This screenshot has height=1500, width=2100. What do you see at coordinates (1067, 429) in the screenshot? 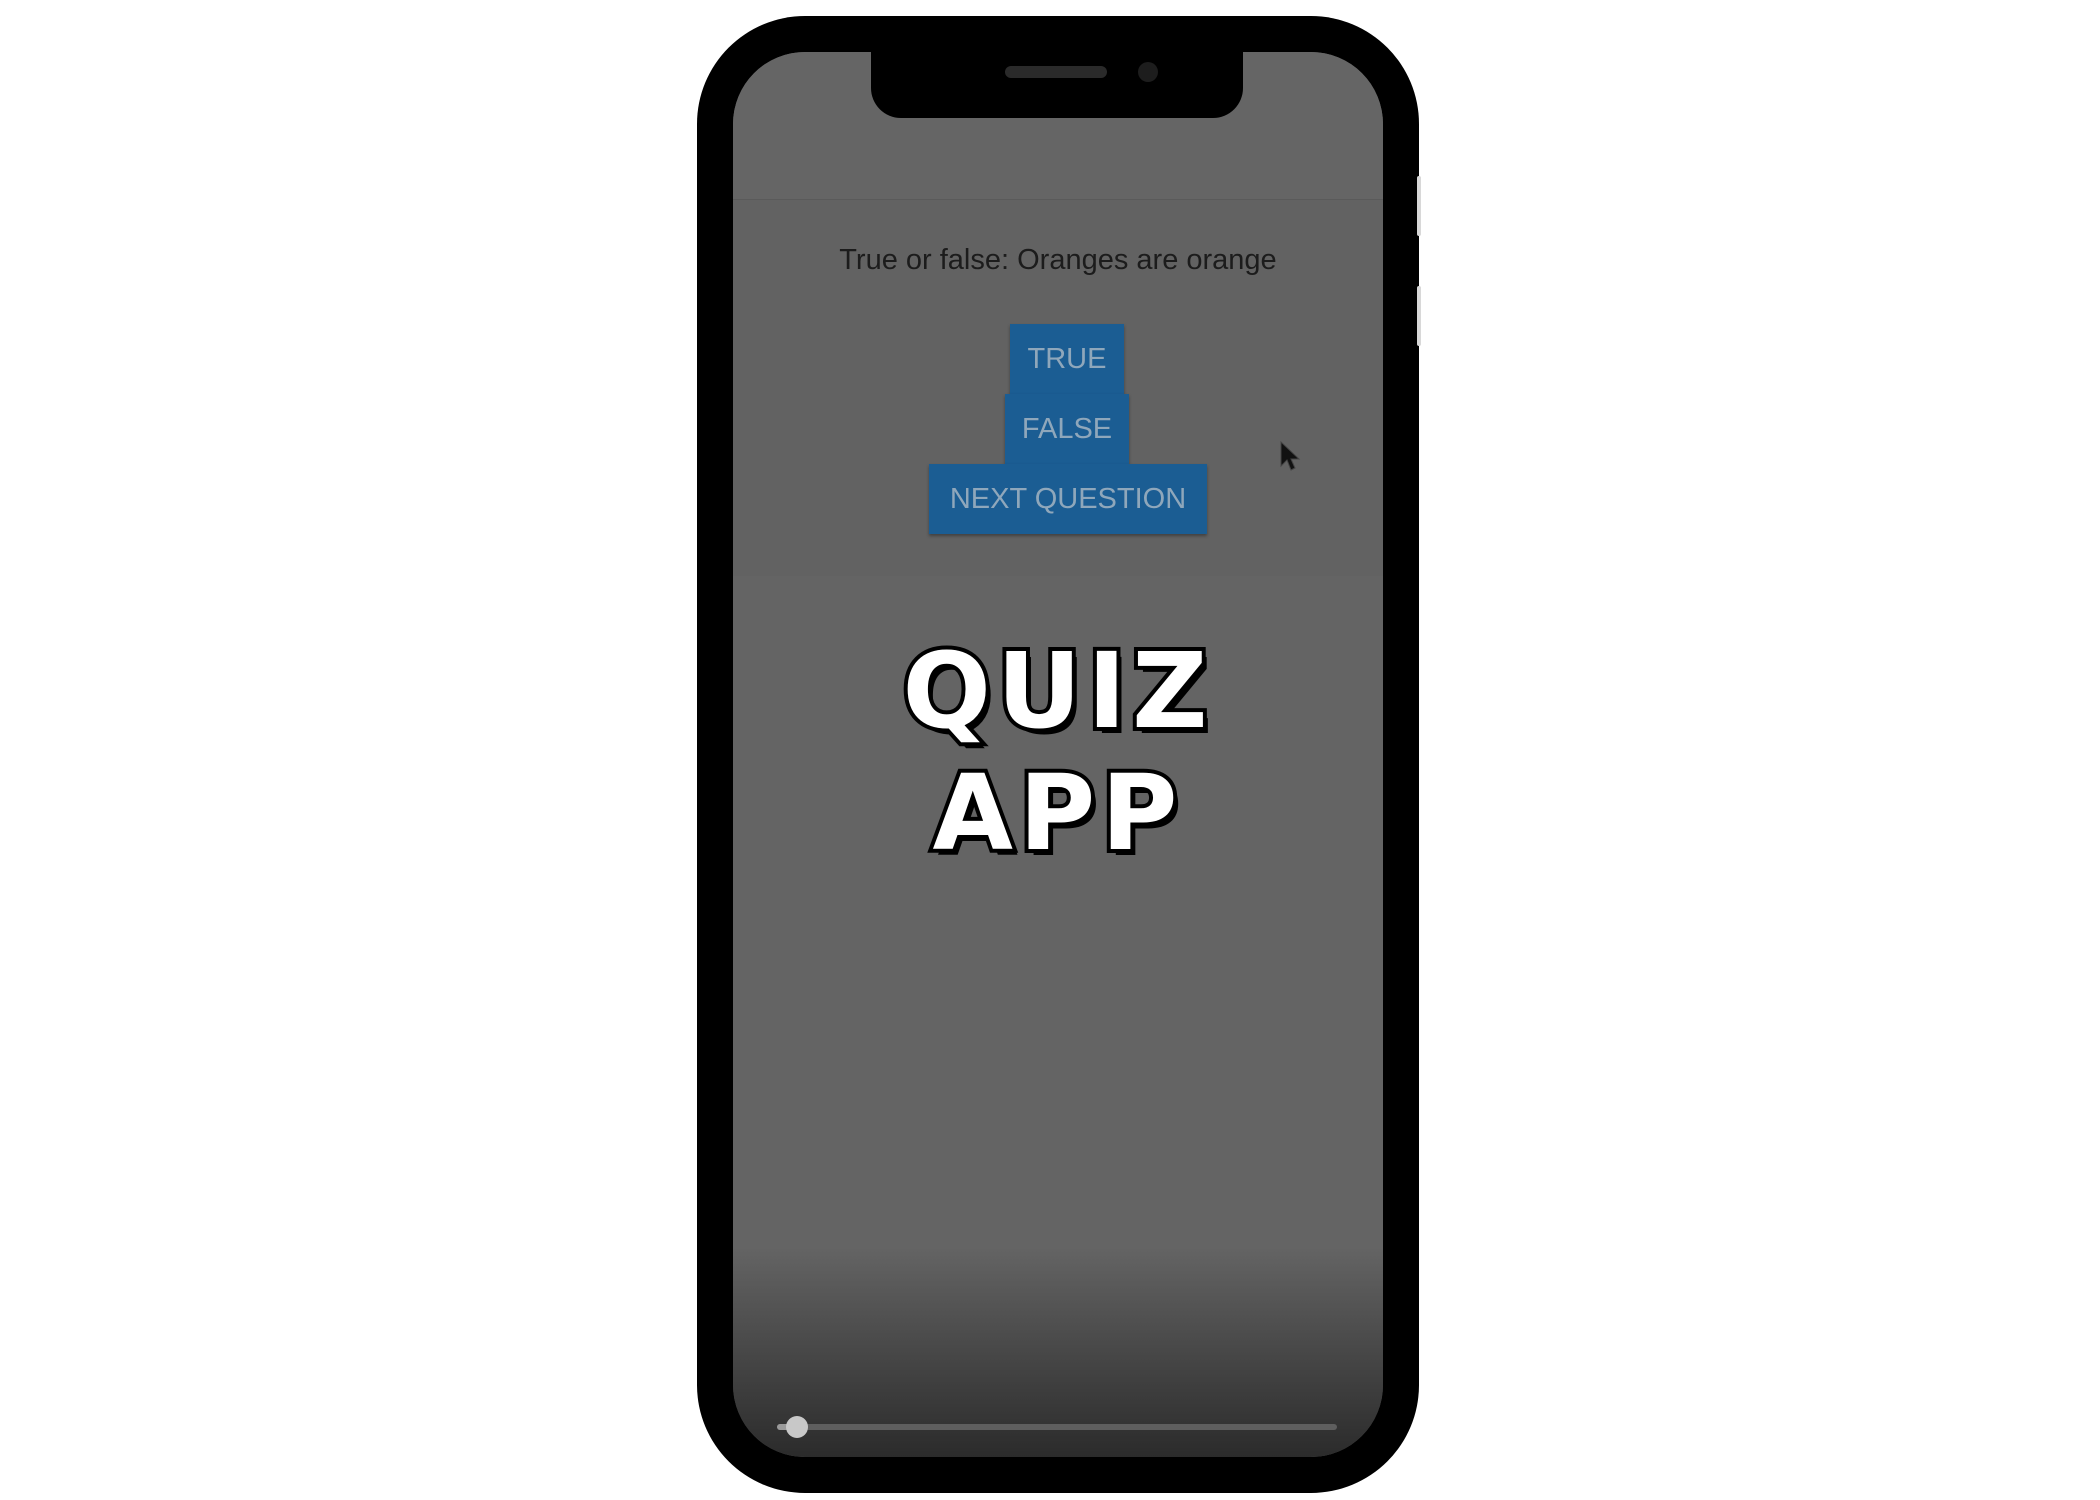
I see `false-button: FALSE` at bounding box center [1067, 429].